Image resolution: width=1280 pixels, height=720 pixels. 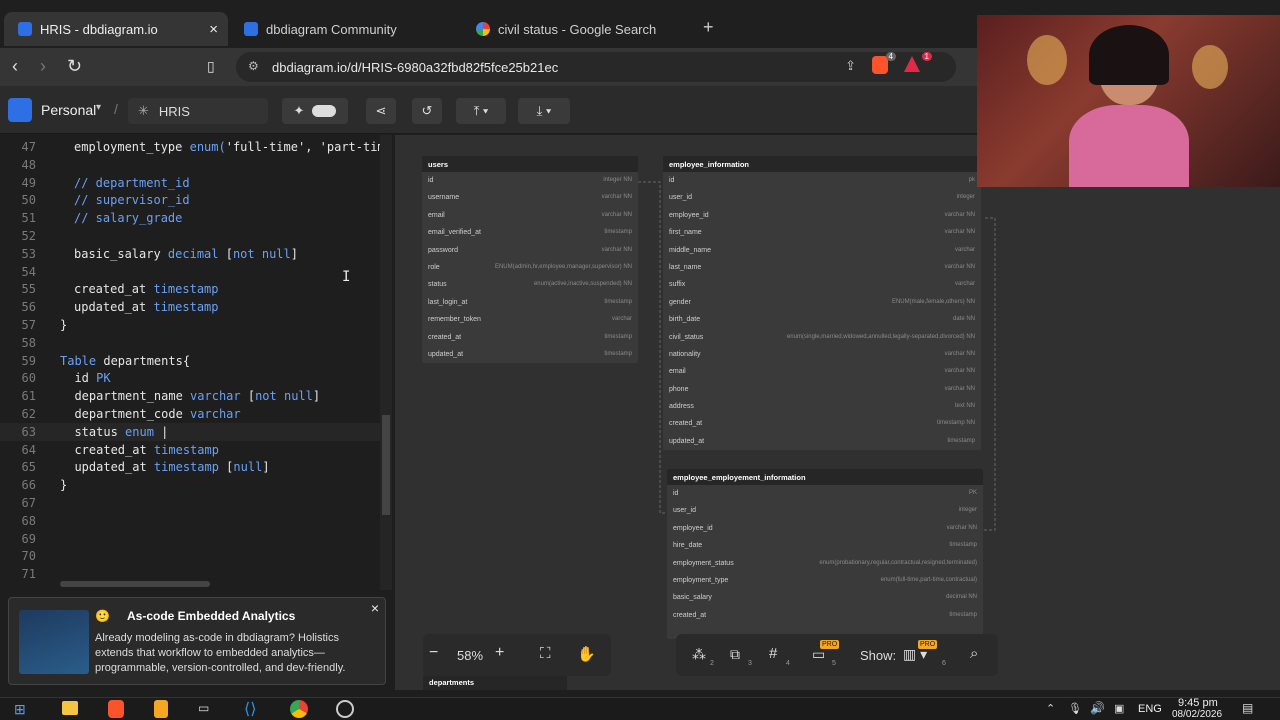 I want to click on code-line: 64 created_at timestamp, so click(x=196, y=450).